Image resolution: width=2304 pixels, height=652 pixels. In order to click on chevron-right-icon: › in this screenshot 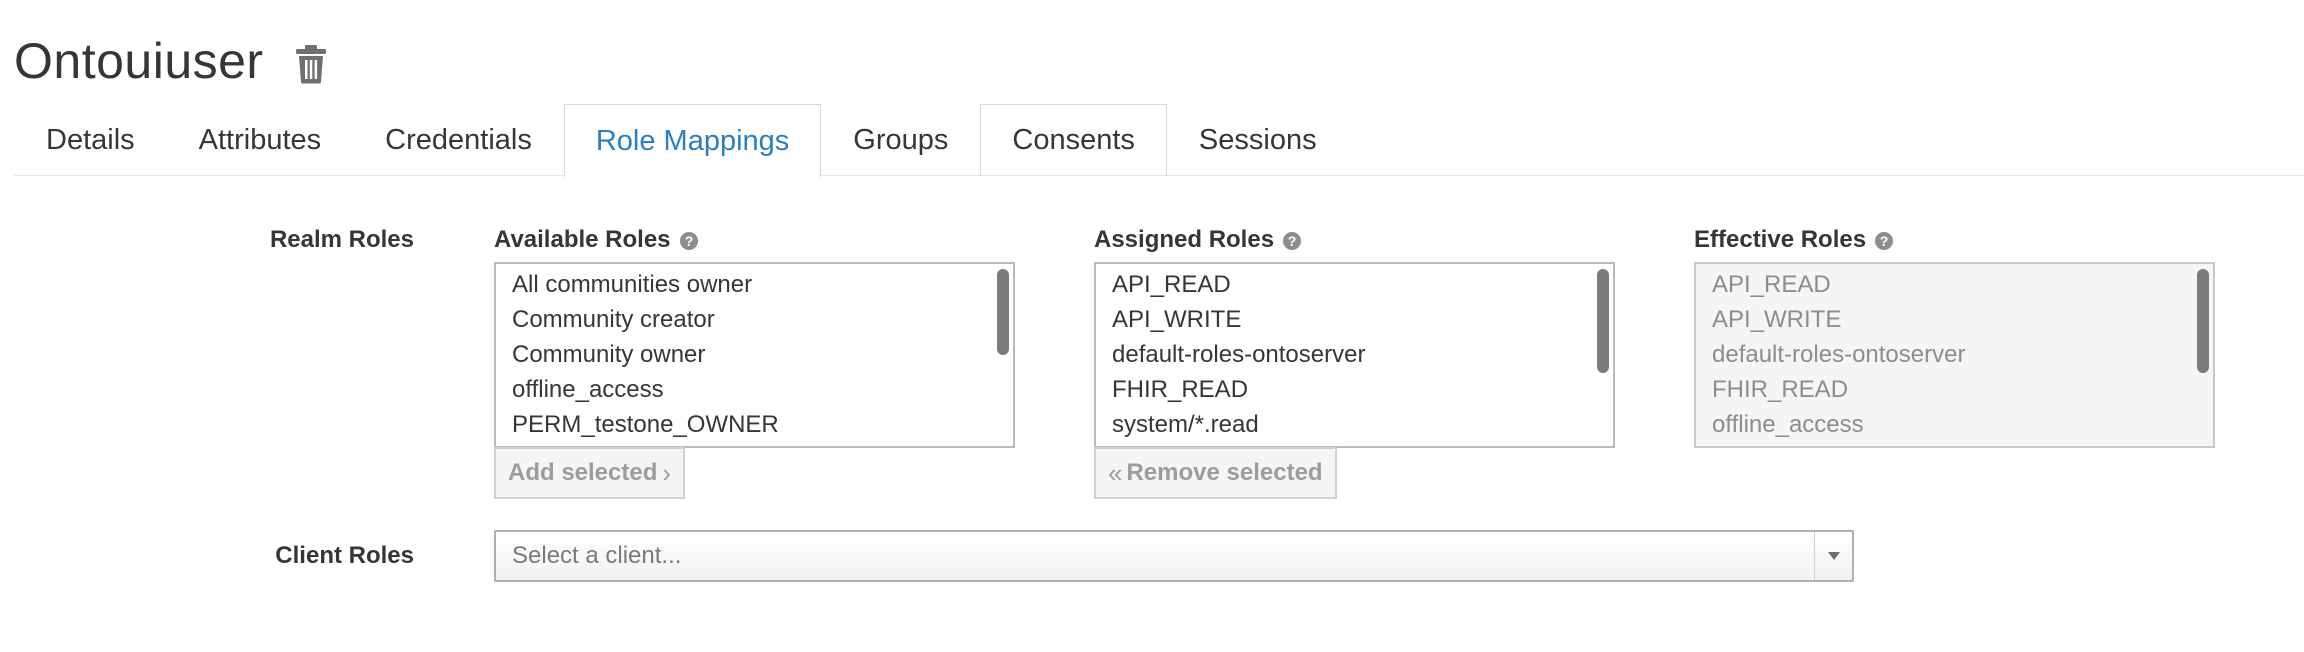, I will do `click(667, 472)`.